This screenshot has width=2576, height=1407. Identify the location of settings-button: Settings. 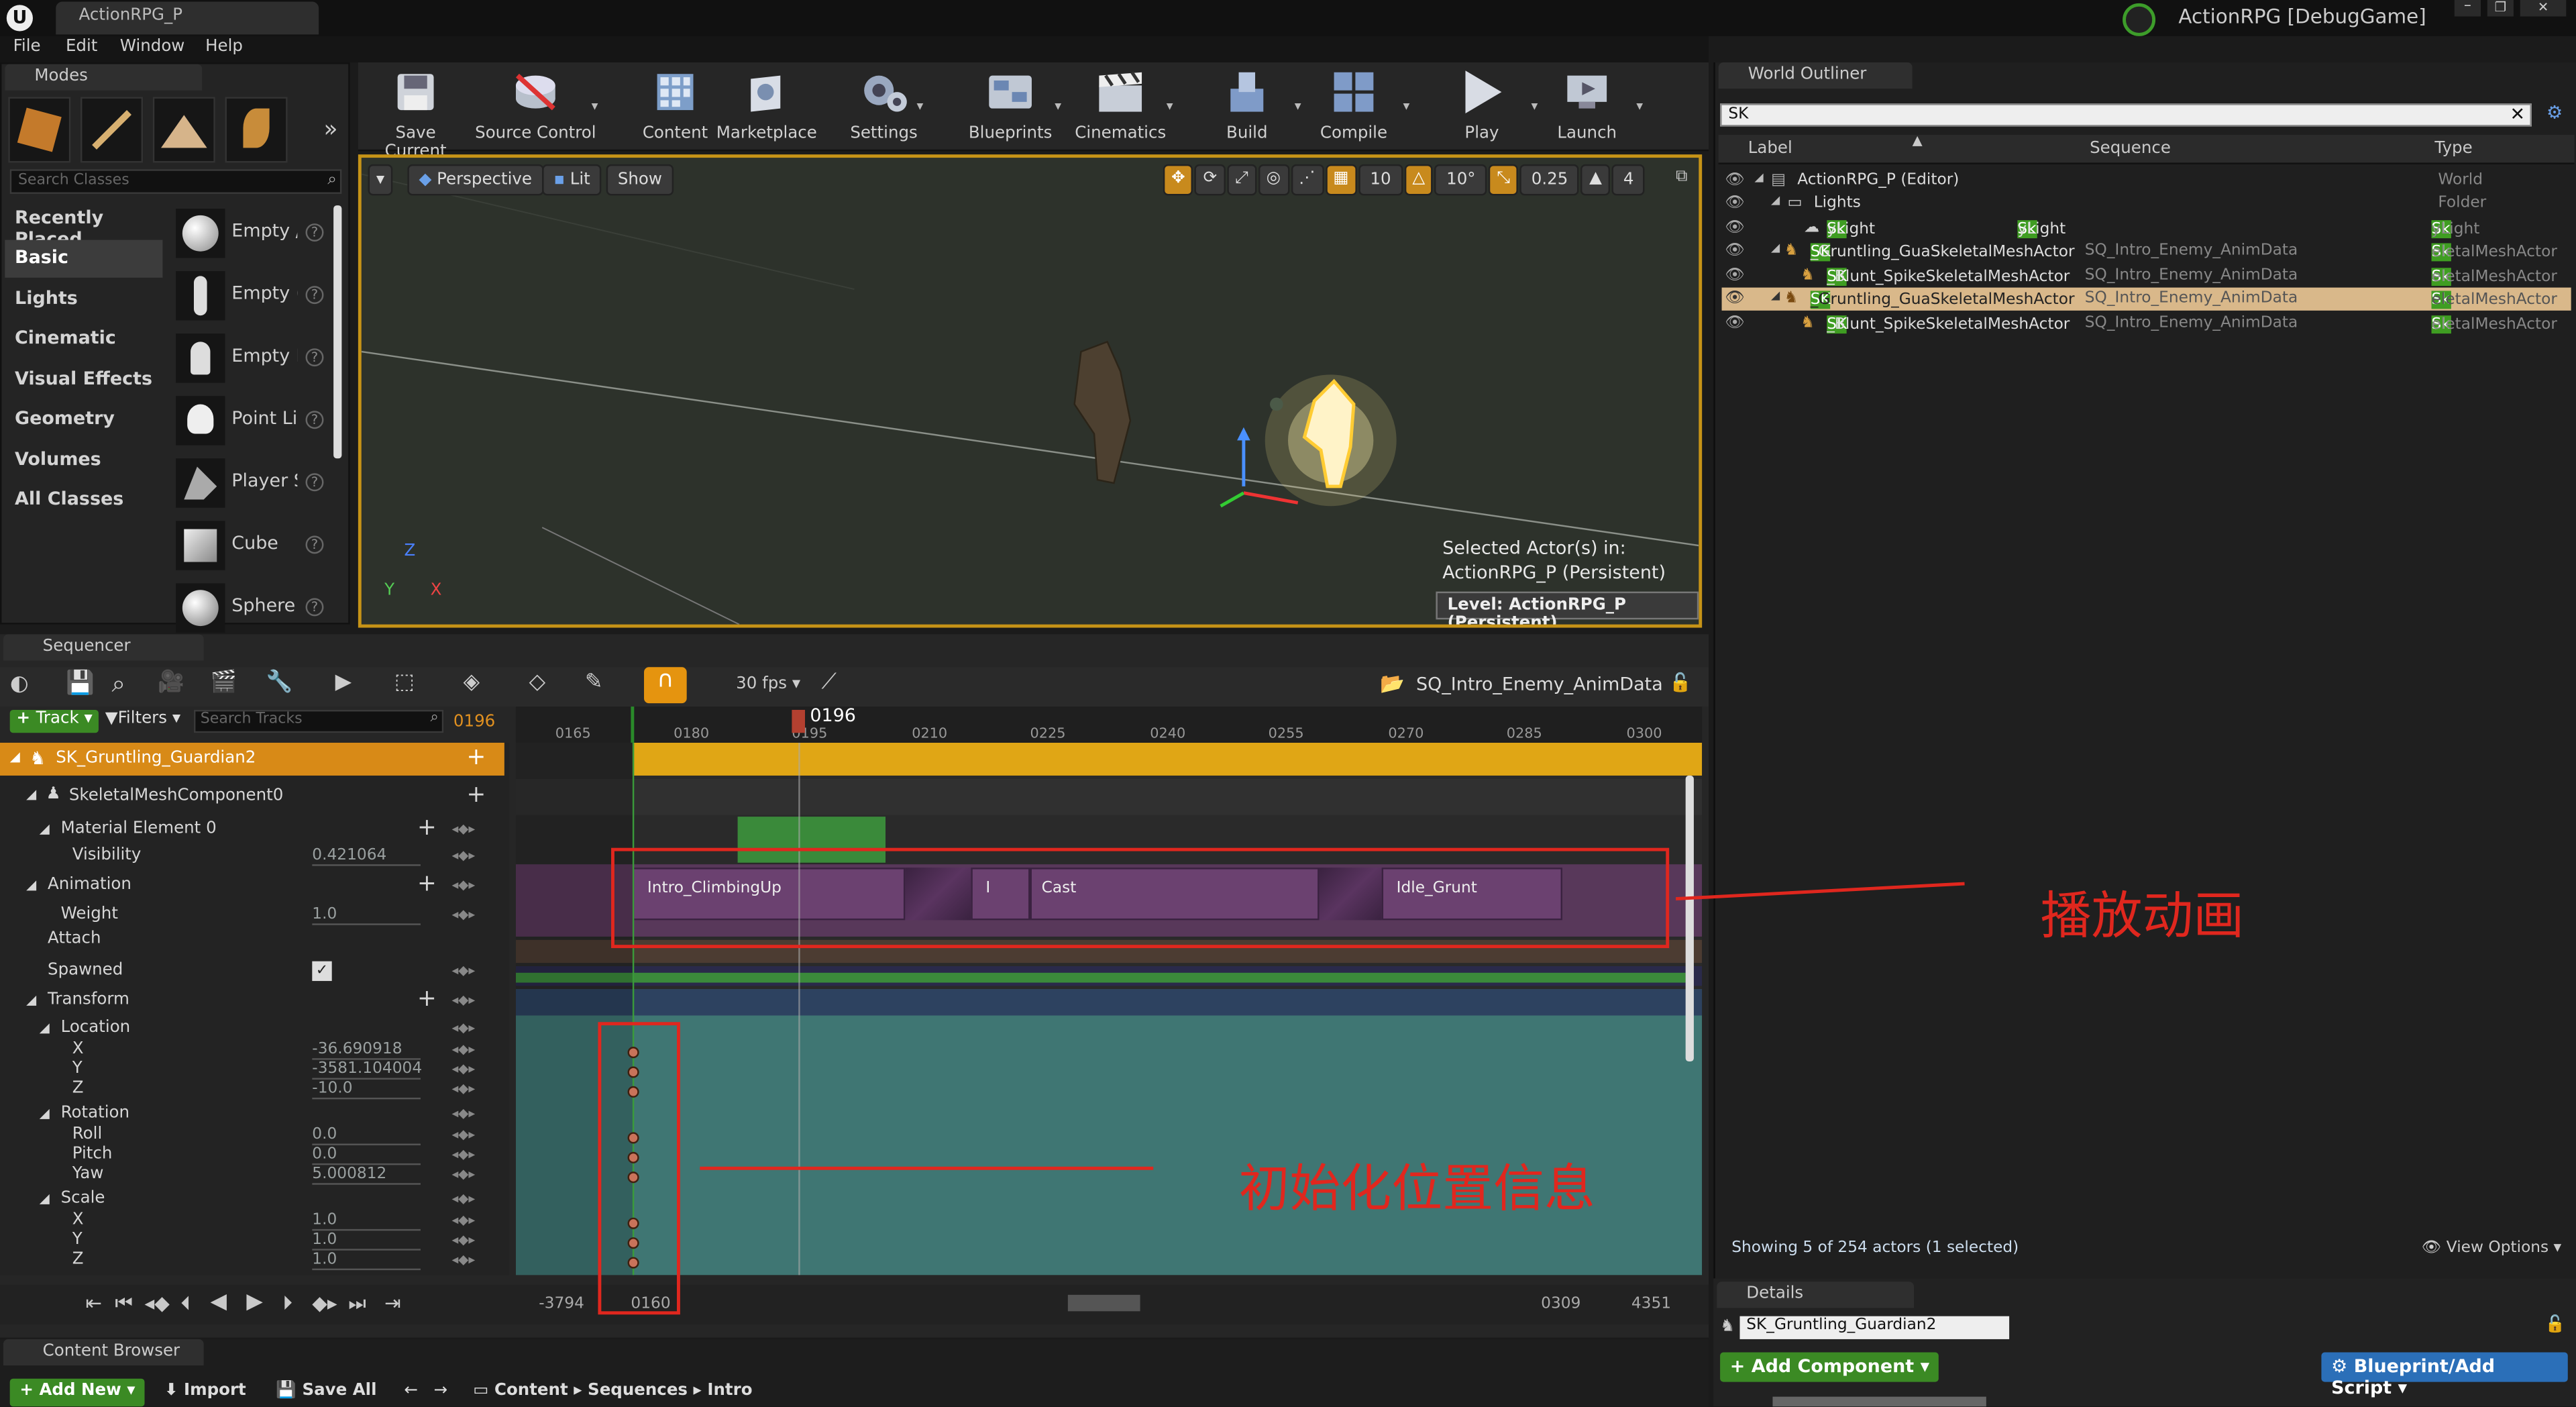
(883, 107).